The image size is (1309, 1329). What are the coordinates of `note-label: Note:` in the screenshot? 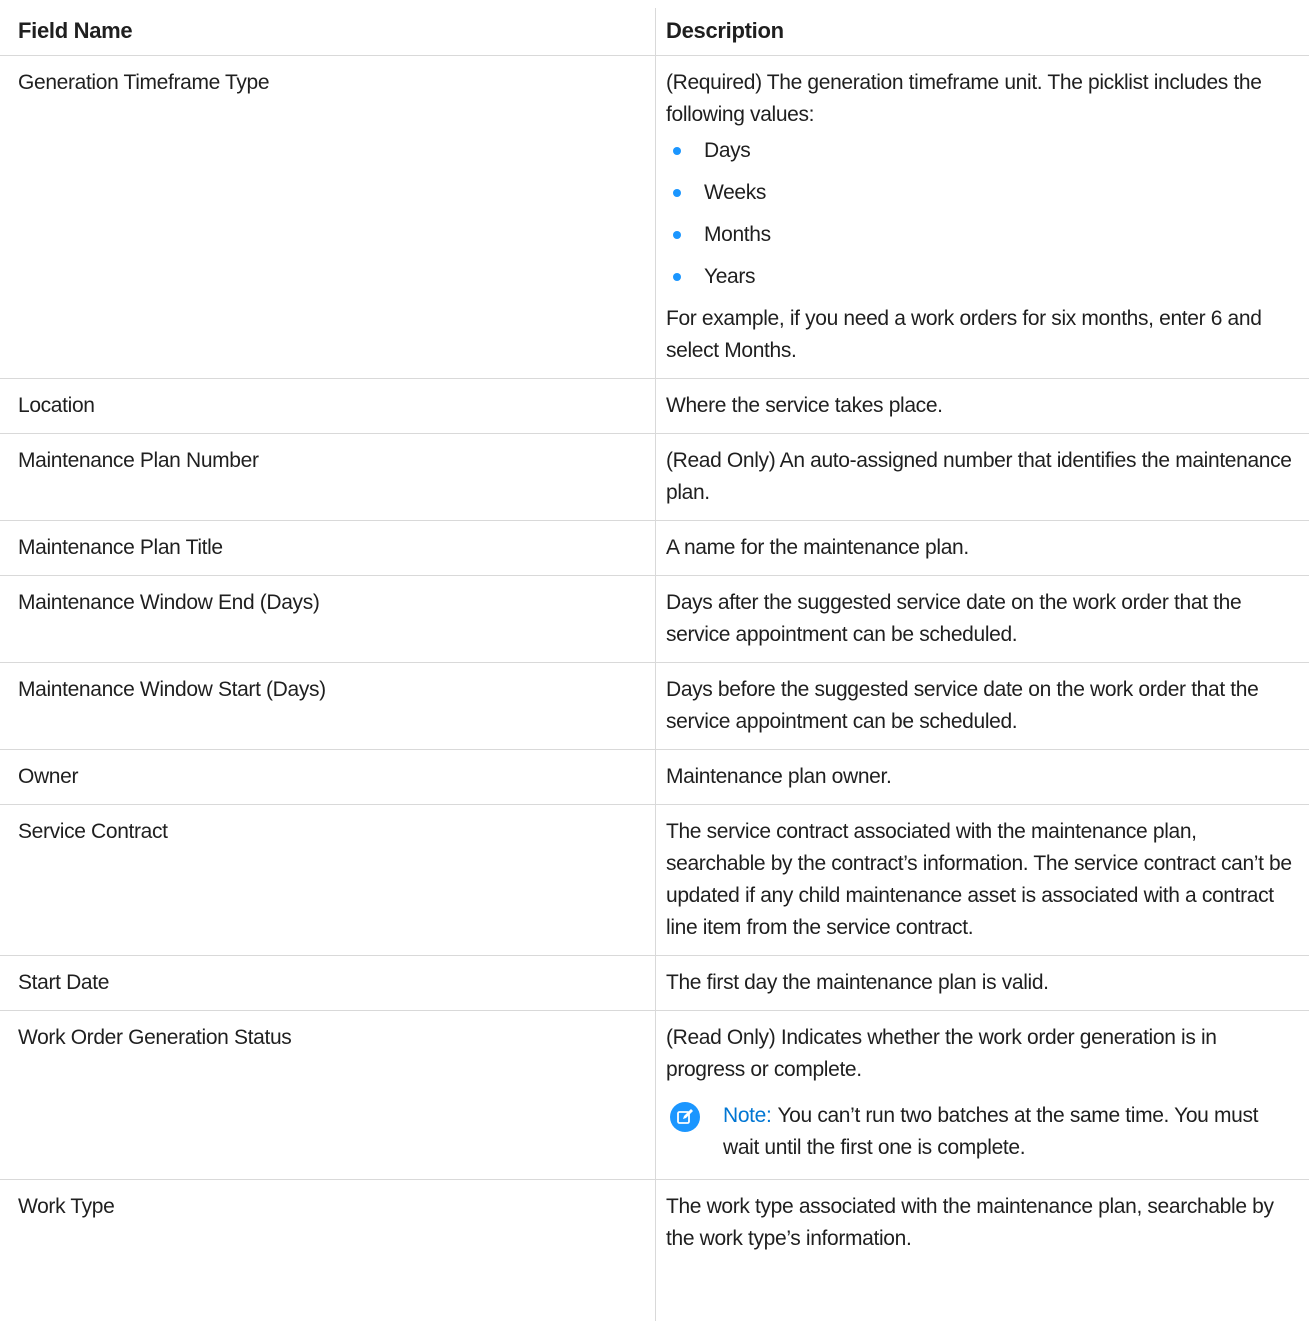 It's located at (747, 1115).